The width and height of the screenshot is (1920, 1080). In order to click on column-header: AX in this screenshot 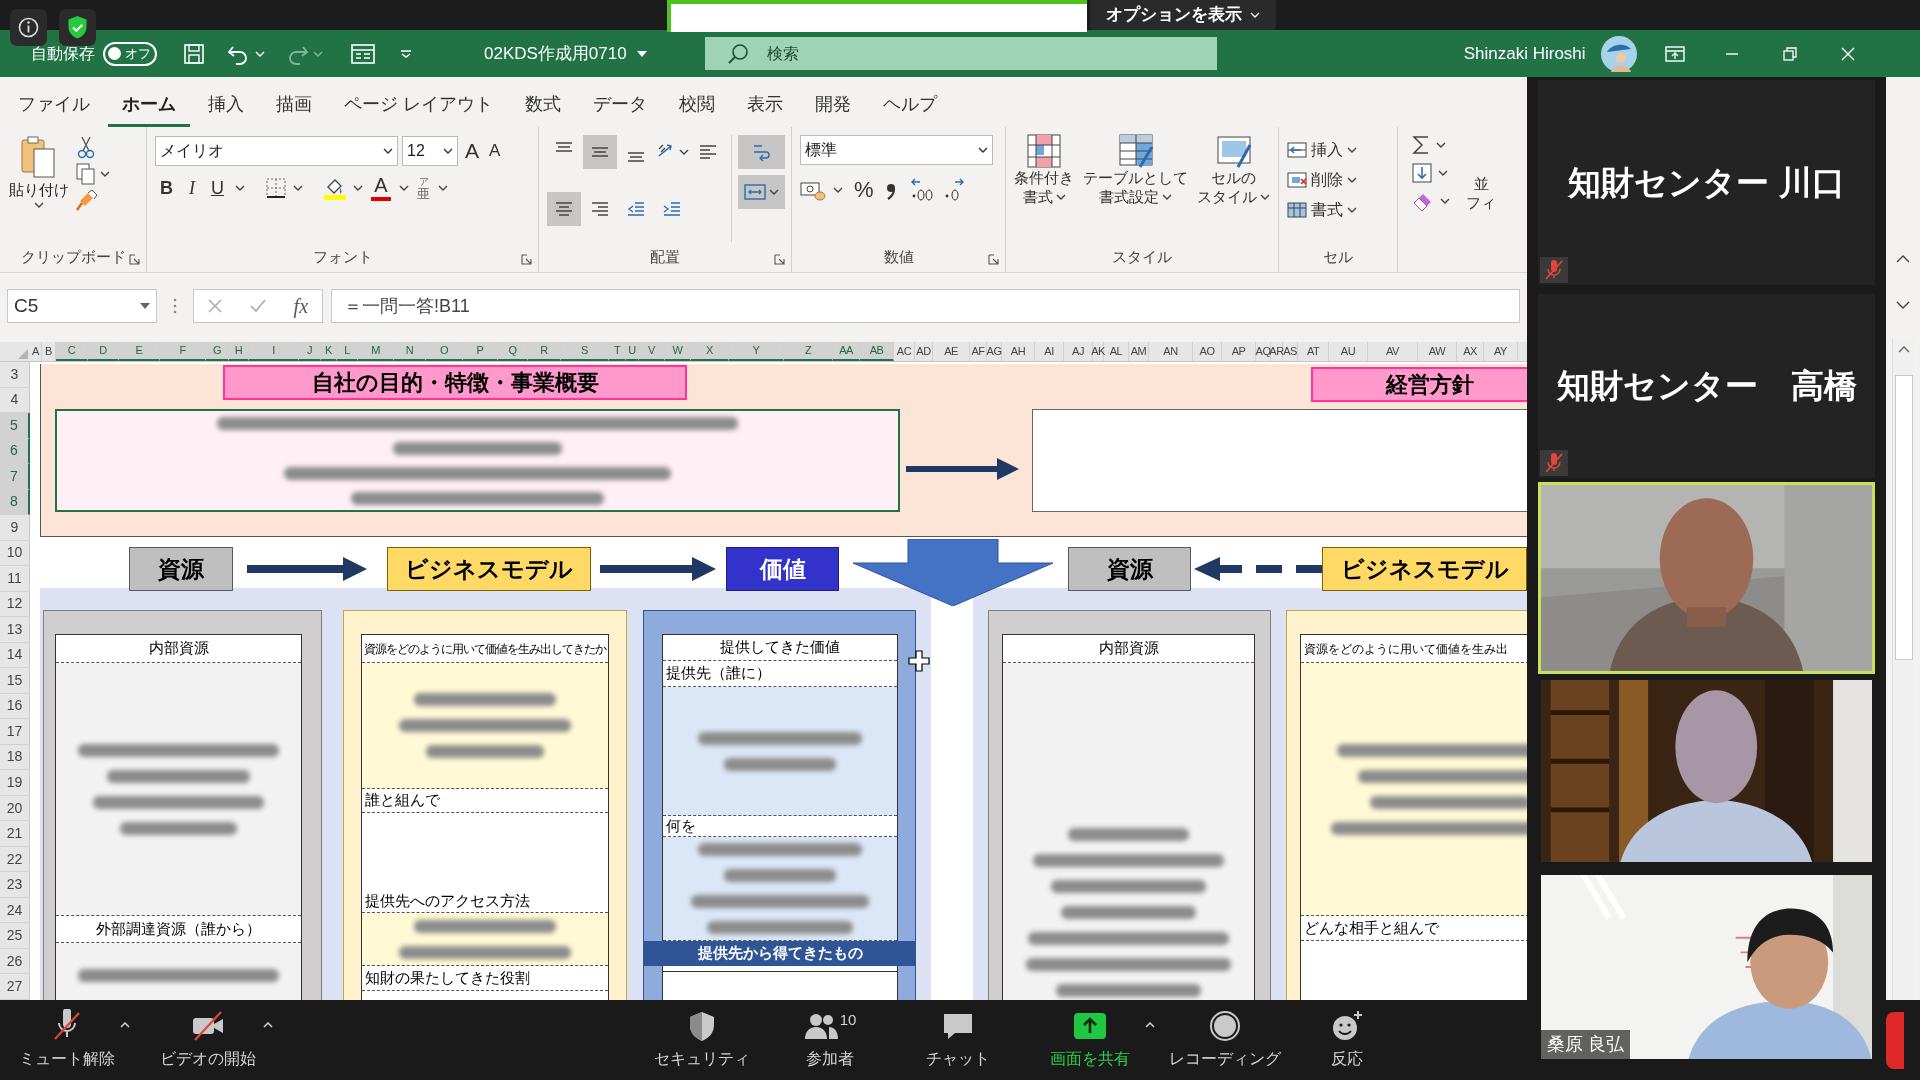, I will do `click(1470, 351)`.